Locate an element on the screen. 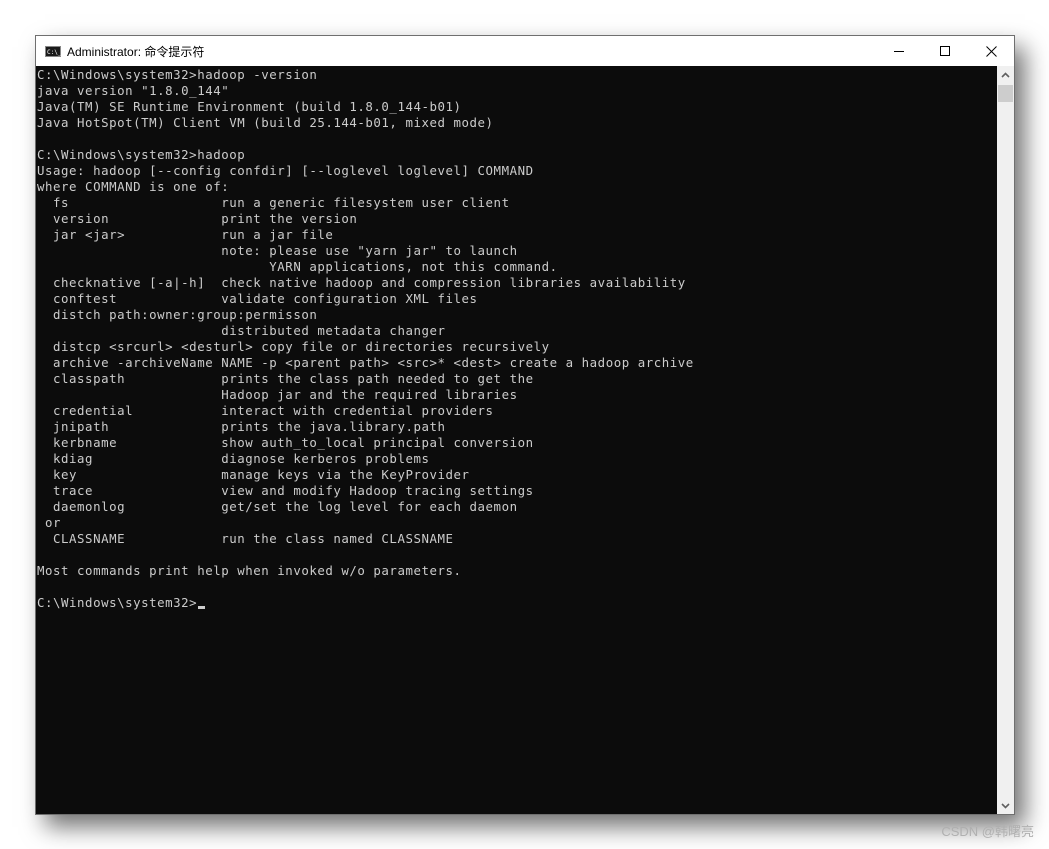 The height and width of the screenshot is (849, 1049). terminal-line: C:\Windows\system32>hadoop is located at coordinates (141, 154).